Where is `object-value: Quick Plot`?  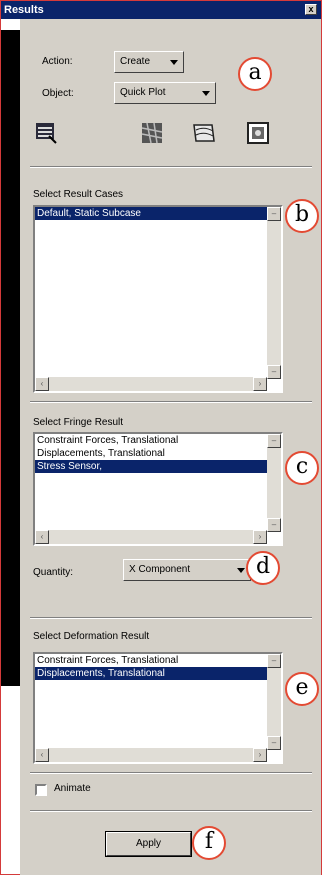 object-value: Quick Plot is located at coordinates (143, 92).